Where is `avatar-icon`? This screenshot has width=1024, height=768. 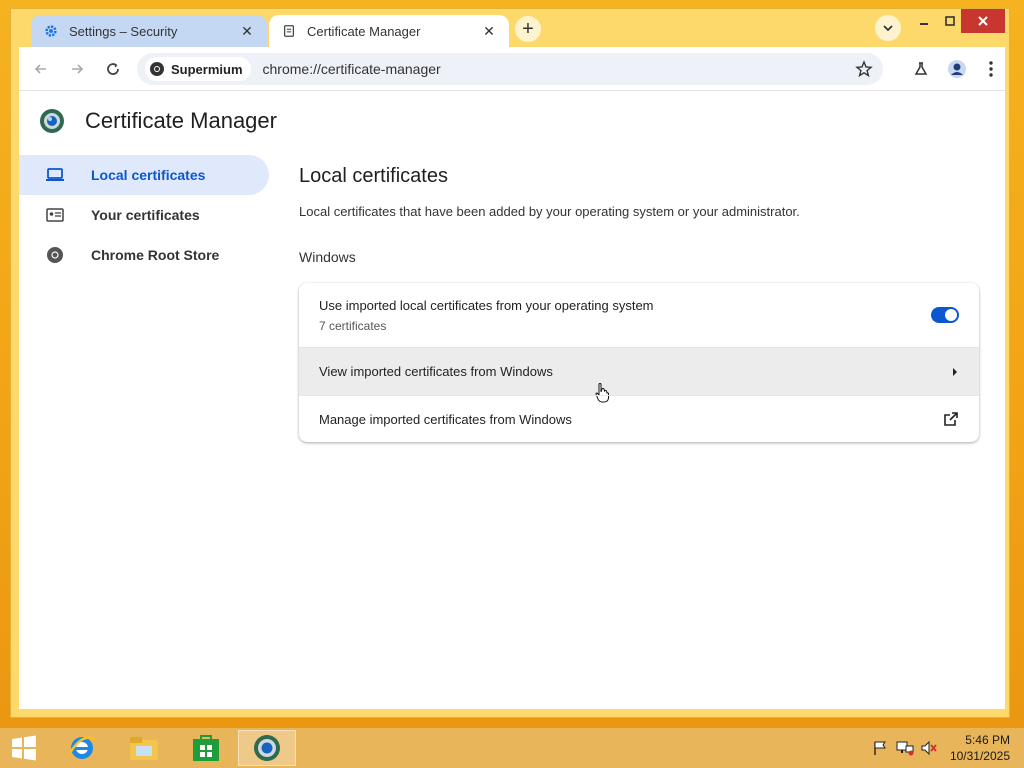 avatar-icon is located at coordinates (957, 69).